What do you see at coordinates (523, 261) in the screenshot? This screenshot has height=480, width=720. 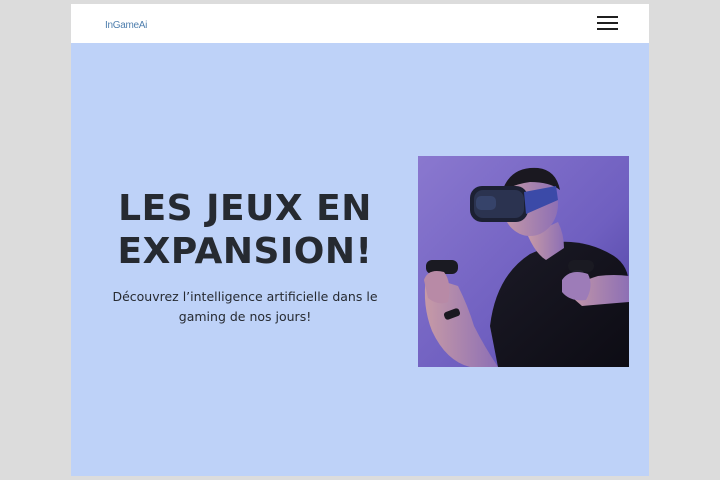 I see `vr-gamer-photo` at bounding box center [523, 261].